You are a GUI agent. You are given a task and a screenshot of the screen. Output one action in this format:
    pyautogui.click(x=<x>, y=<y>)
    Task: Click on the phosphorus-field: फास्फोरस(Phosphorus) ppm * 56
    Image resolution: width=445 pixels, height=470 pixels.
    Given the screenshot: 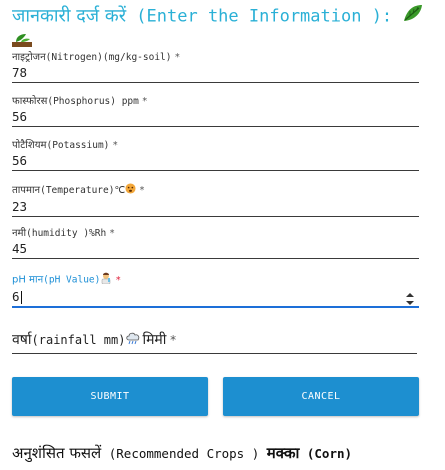 What is the action you would take?
    pyautogui.click(x=215, y=111)
    